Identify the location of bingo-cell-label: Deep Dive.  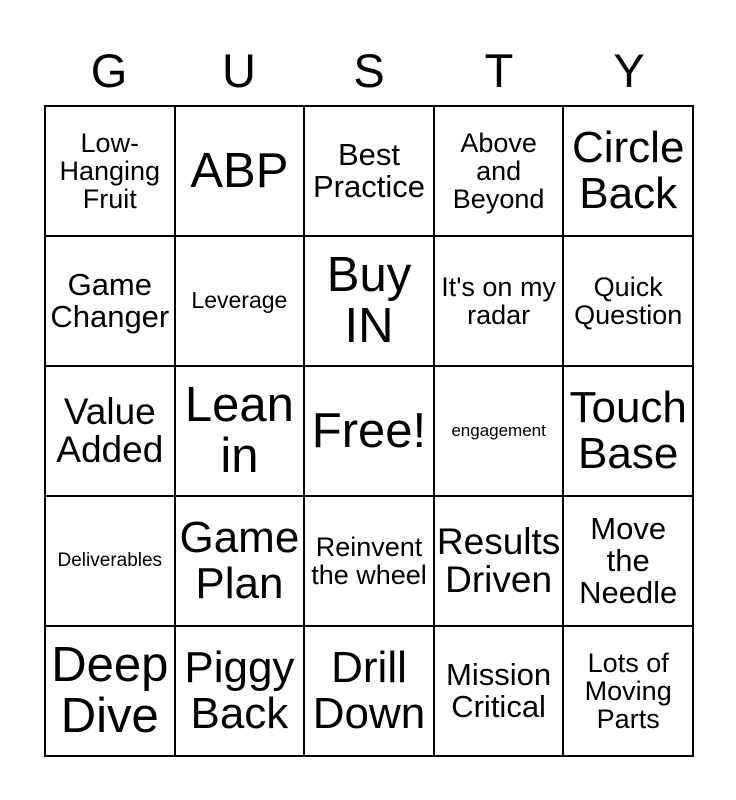
(110, 690).